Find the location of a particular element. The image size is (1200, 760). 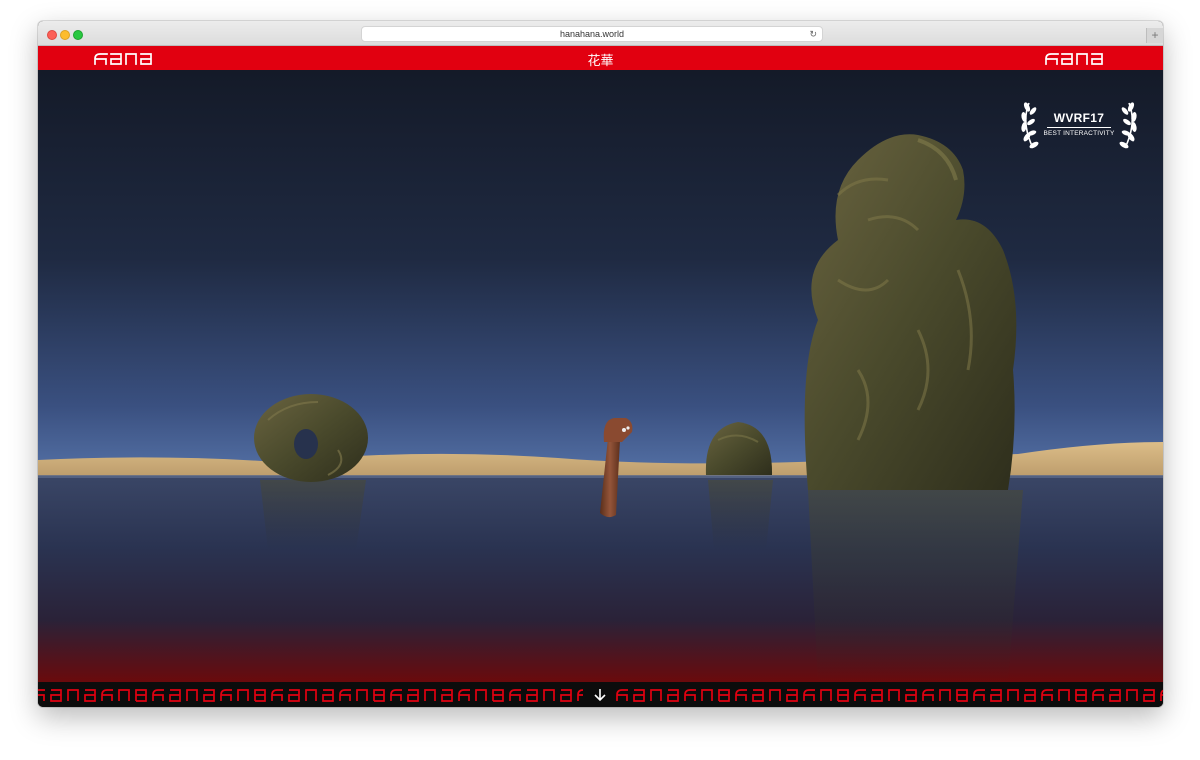

hana-pattern-right is located at coordinates (889, 695).